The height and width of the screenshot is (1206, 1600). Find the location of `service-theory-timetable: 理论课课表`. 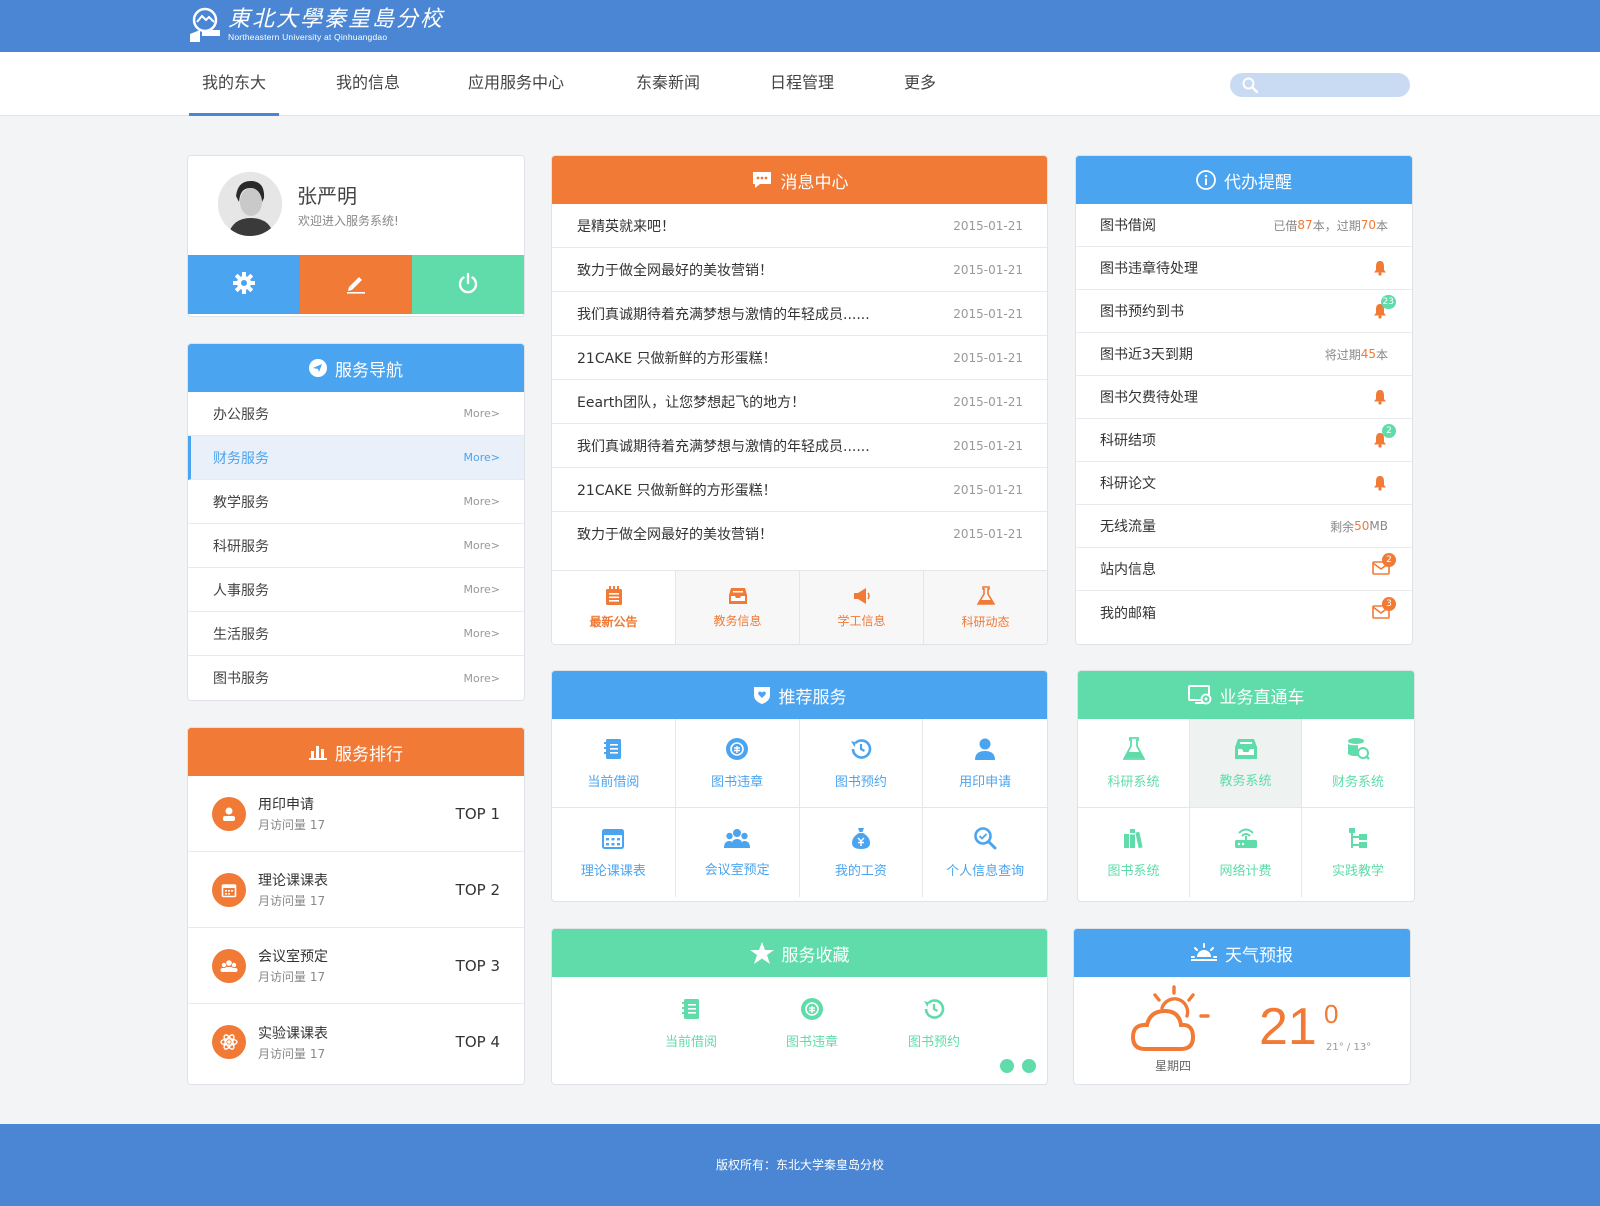

service-theory-timetable: 理论课课表 is located at coordinates (614, 852).